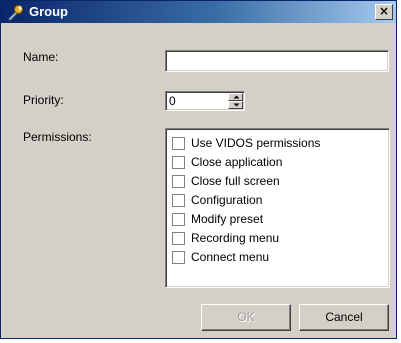 Image resolution: width=401 pixels, height=343 pixels. I want to click on permission-label: Use VIDOS permissions, so click(256, 143).